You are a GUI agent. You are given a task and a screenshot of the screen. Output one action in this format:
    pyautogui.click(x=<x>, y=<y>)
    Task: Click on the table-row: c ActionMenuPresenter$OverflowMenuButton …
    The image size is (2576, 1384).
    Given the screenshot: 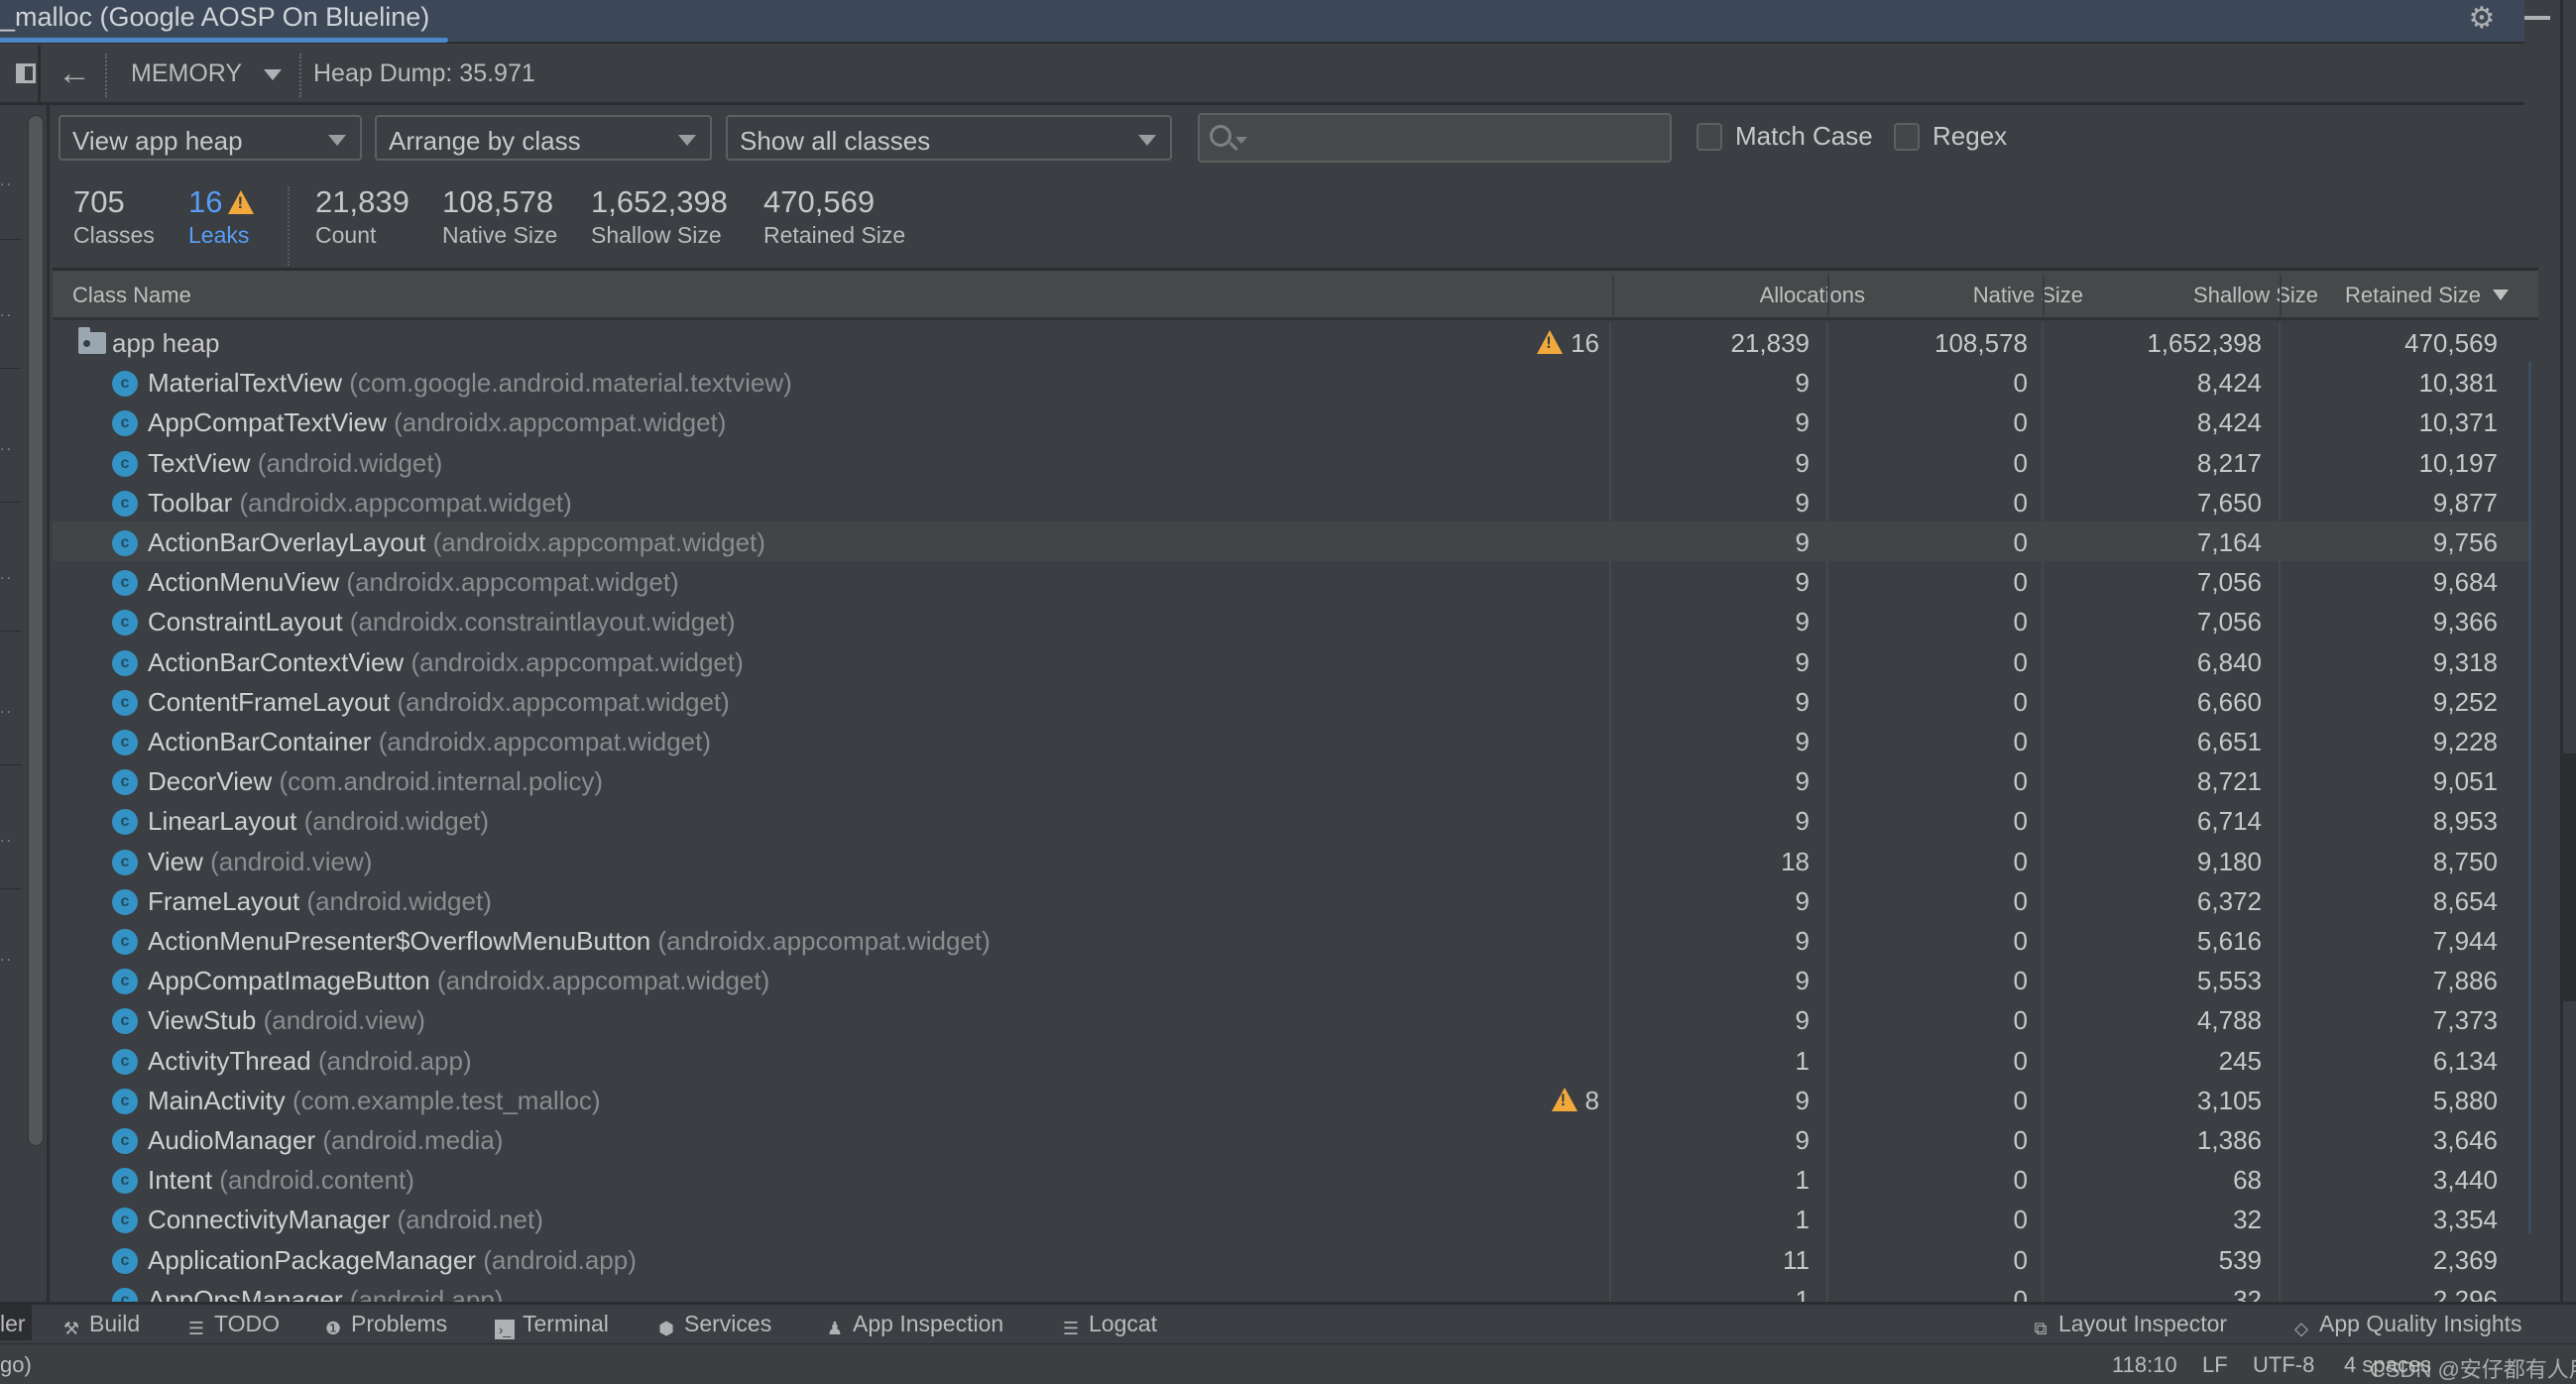 What is the action you would take?
    pyautogui.click(x=1292, y=940)
    